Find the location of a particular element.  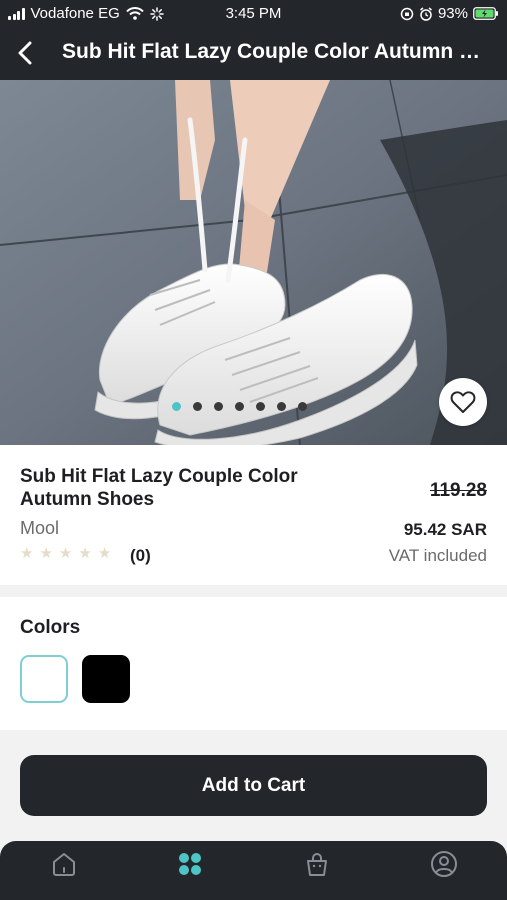

color-selector: Colors is located at coordinates (253, 663).